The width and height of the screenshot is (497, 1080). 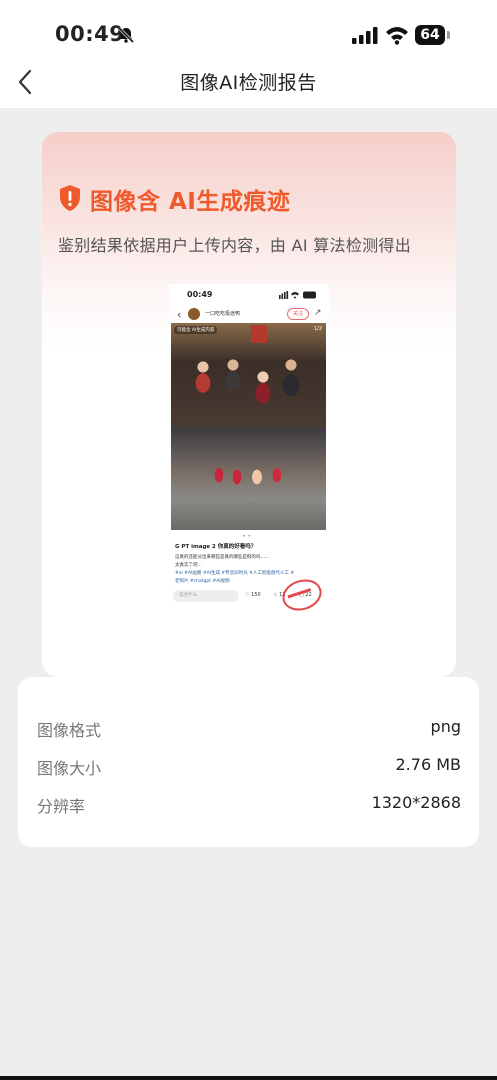 What do you see at coordinates (248, 375) in the screenshot?
I see `screenshot-photo-family: 可能含 AI生成内容 1/2` at bounding box center [248, 375].